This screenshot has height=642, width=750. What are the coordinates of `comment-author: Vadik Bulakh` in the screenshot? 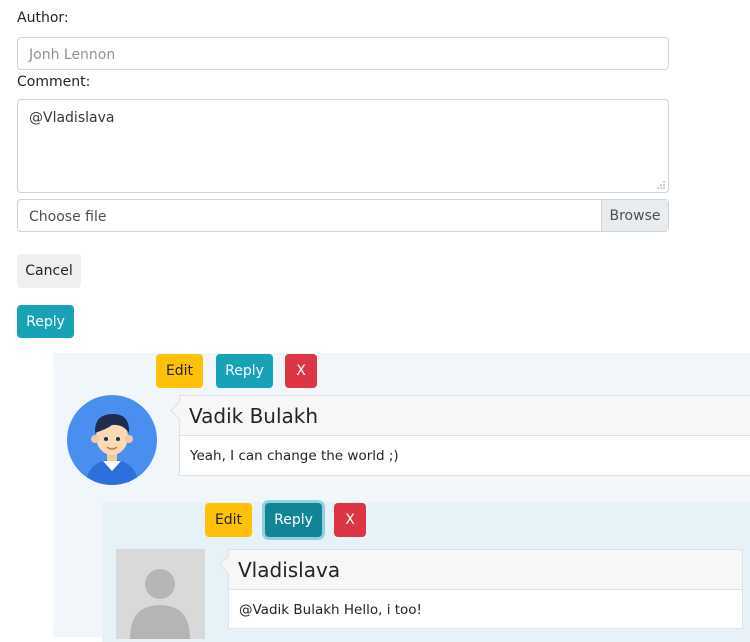 It's located at (465, 416).